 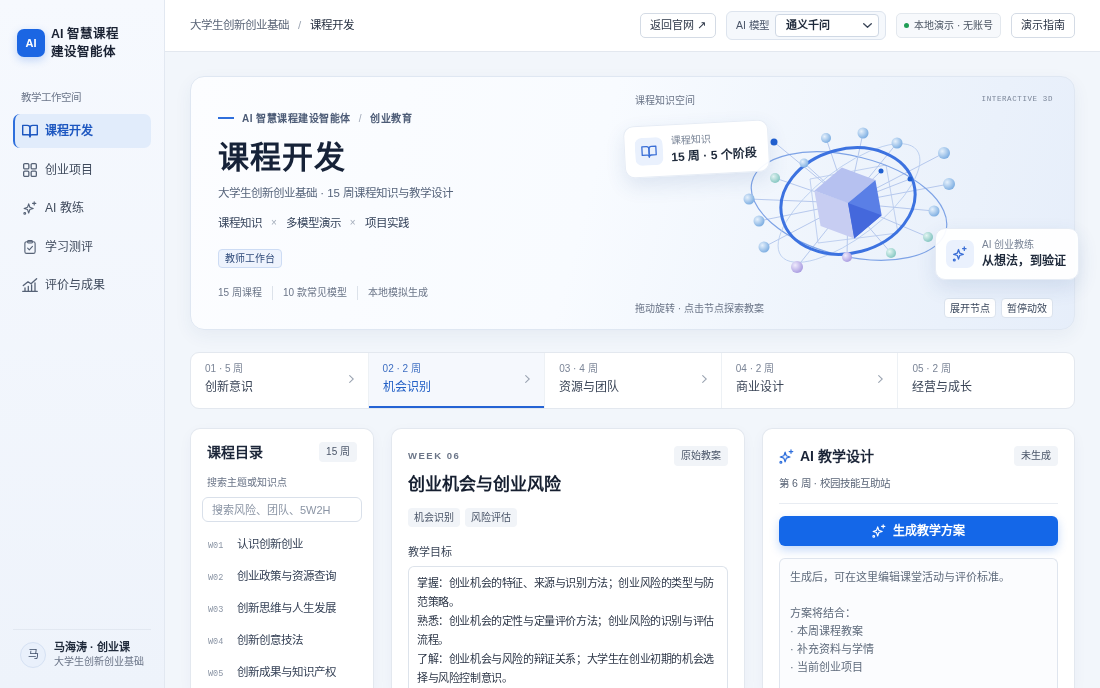 What do you see at coordinates (82, 131) in the screenshot?
I see `sidebar-item: 课程开发` at bounding box center [82, 131].